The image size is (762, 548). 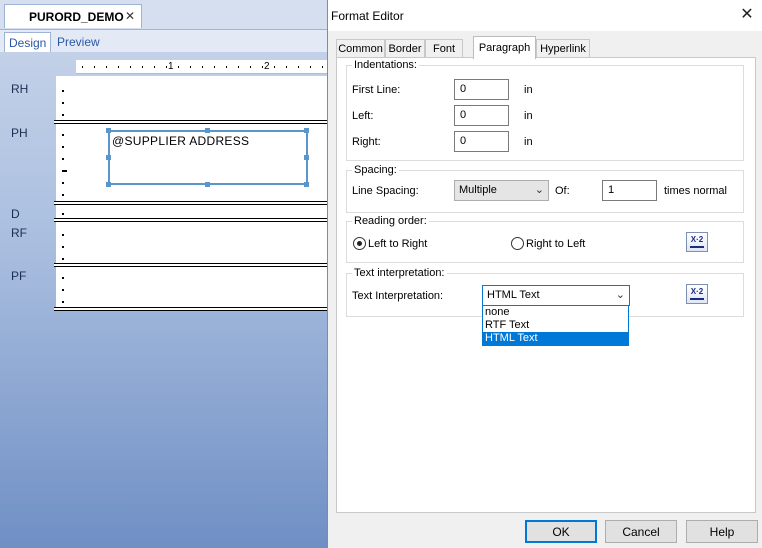 I want to click on first-line-label: First Line:, so click(x=376, y=90).